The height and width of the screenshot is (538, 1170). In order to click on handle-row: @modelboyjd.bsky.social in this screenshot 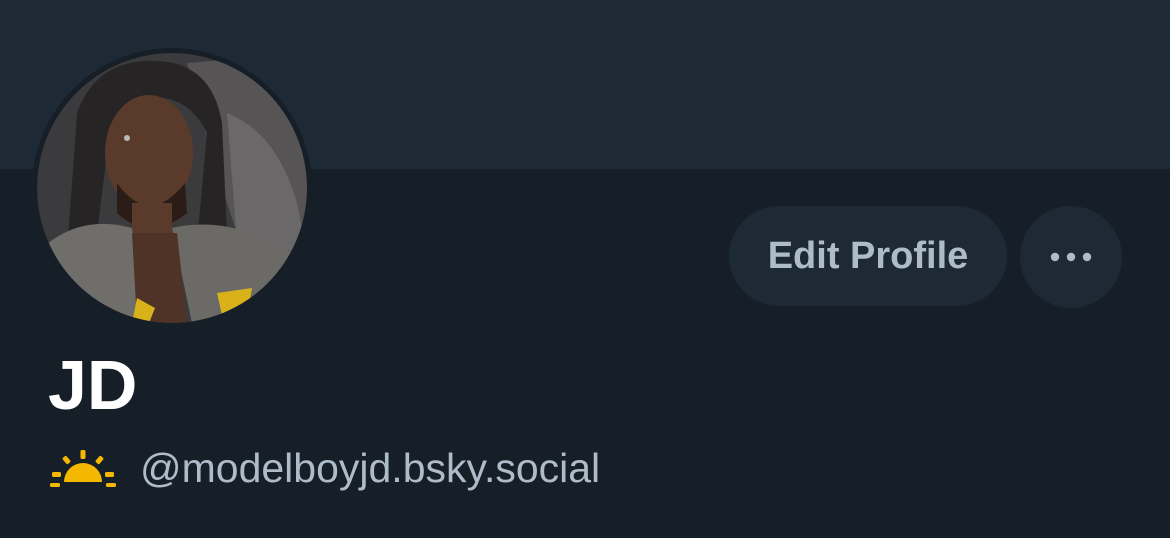, I will do `click(325, 468)`.